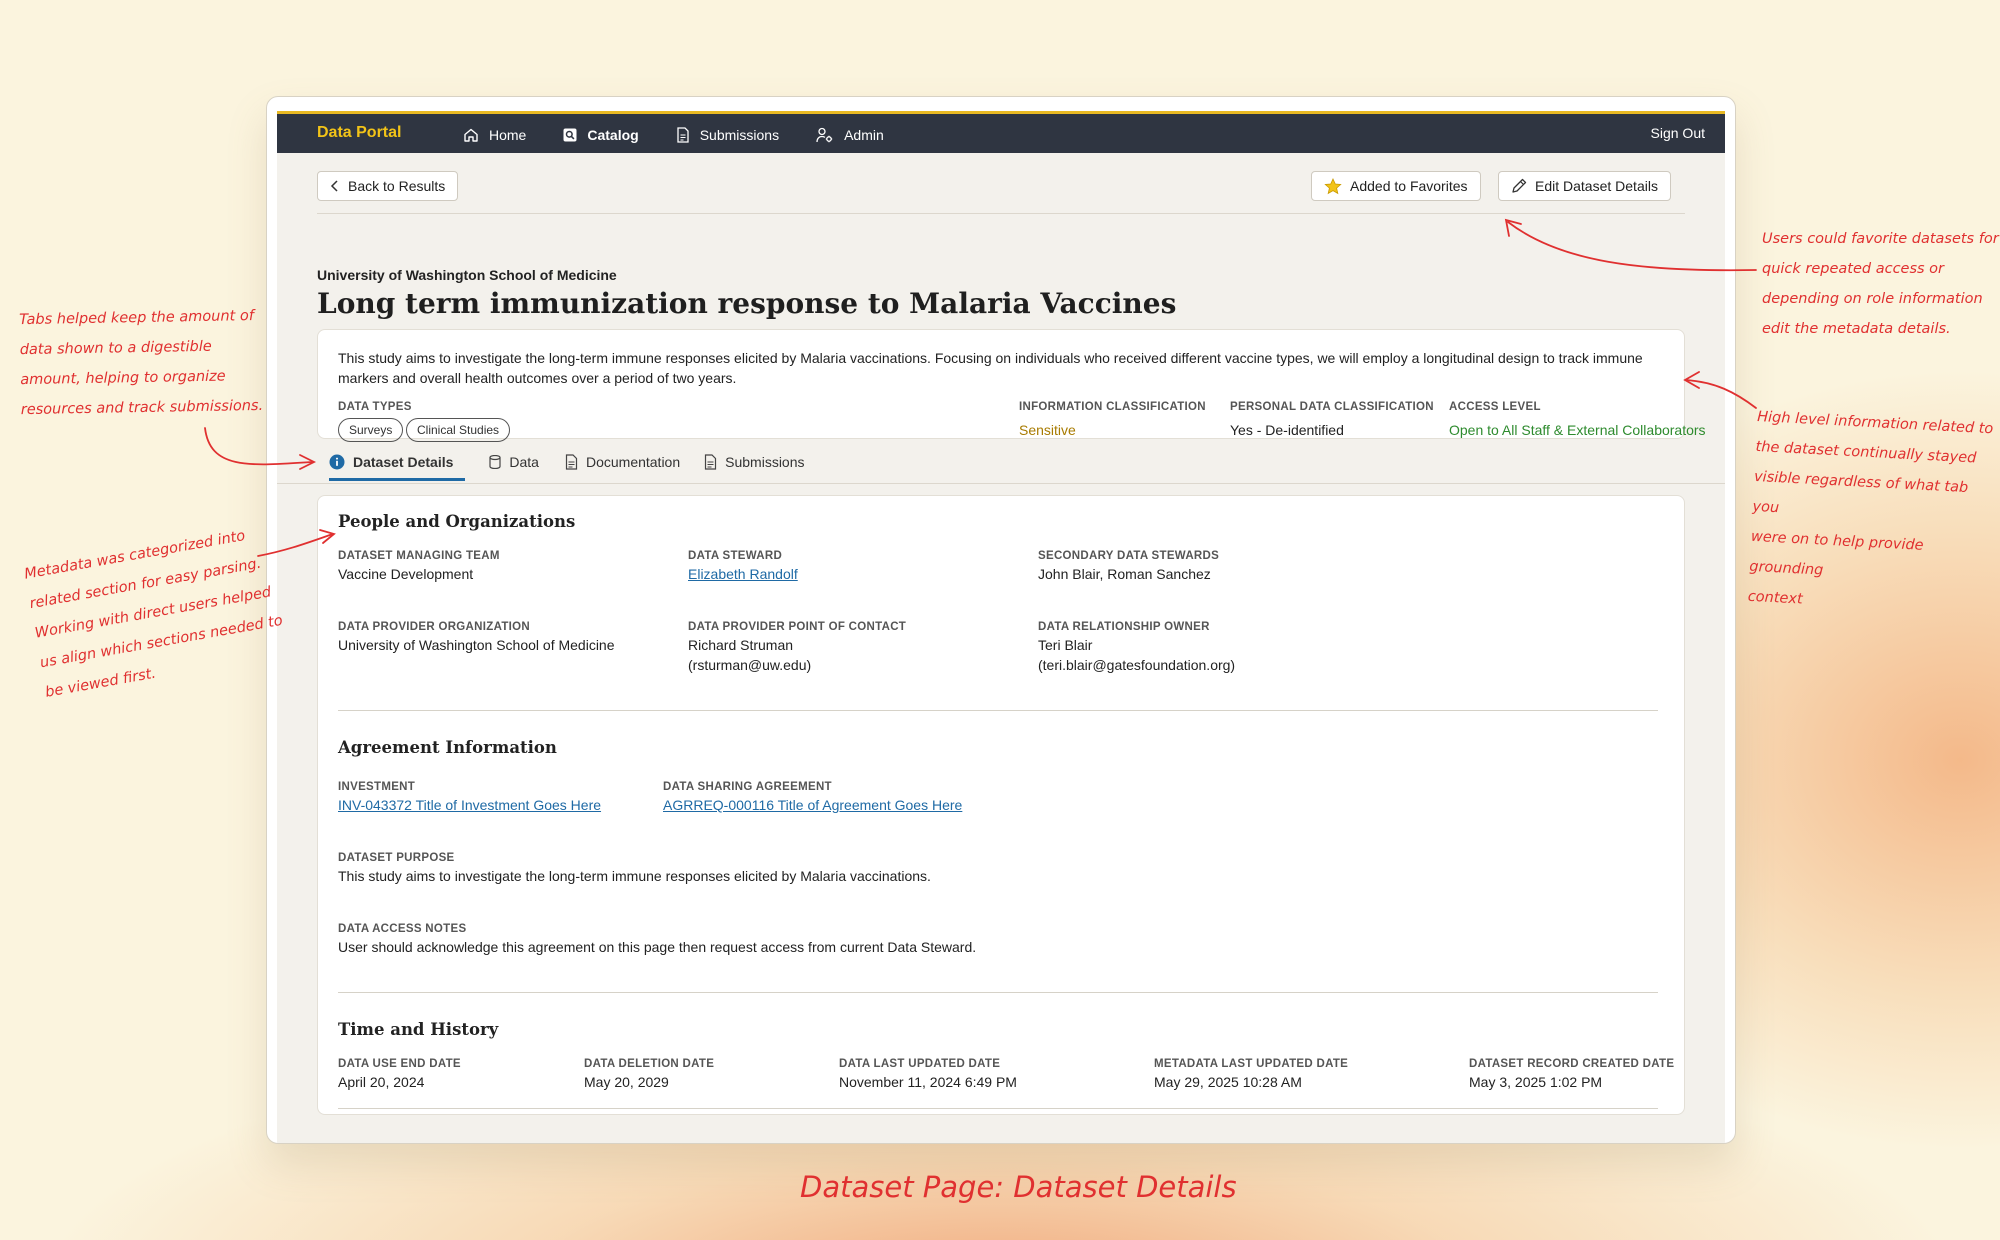 This screenshot has width=2000, height=1240. Describe the element at coordinates (258, 446) in the screenshot. I see `arrow-tabs` at that location.